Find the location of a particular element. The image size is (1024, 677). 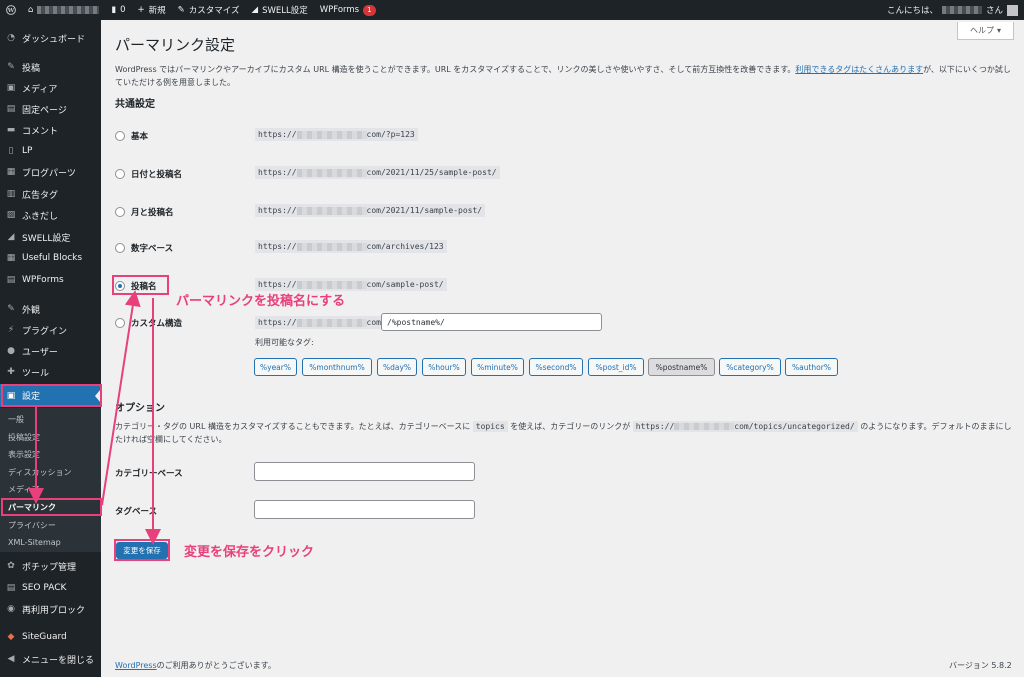

submenu-item-privacy: プライバシー is located at coordinates (32, 525).